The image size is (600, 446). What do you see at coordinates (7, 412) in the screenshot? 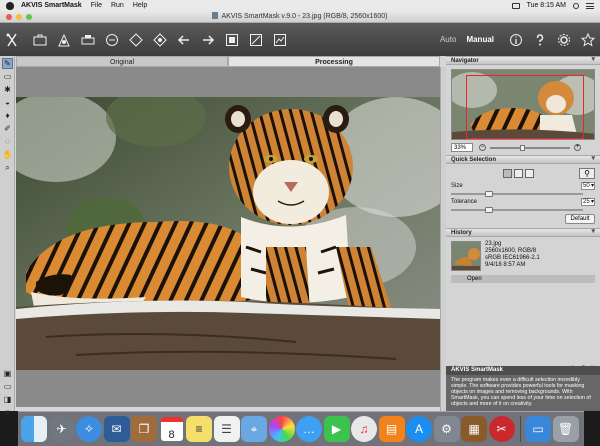
I see `color-swatch-icon: ■` at bounding box center [7, 412].